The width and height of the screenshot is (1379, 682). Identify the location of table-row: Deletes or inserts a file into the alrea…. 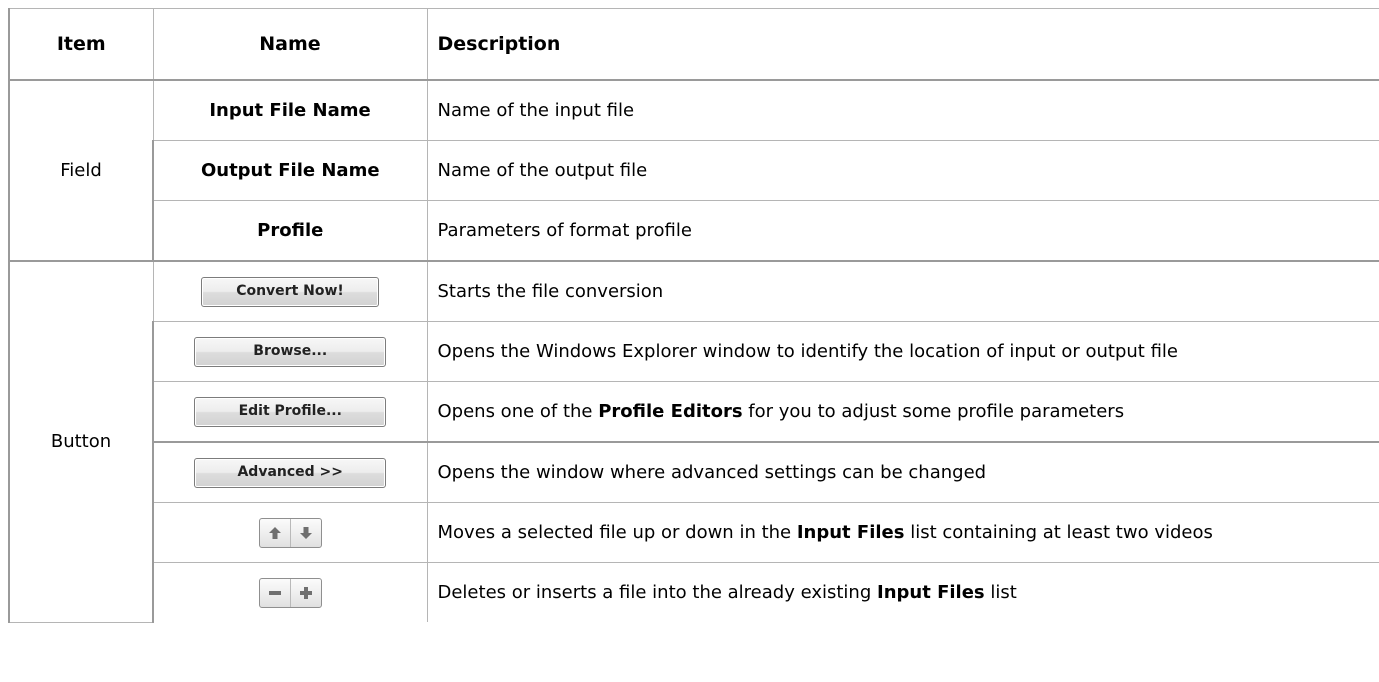
(694, 592).